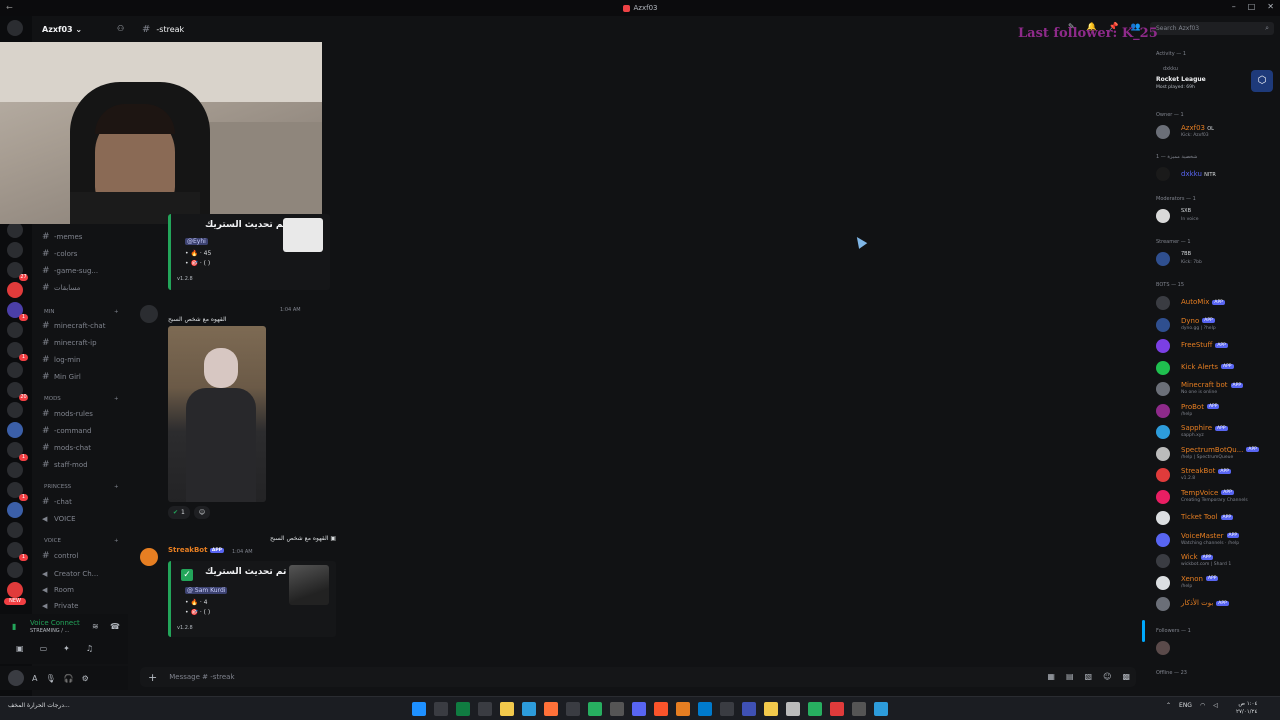  Describe the element at coordinates (196, 241) in the screenshot. I see `user-mention: @Eyhi` at that location.